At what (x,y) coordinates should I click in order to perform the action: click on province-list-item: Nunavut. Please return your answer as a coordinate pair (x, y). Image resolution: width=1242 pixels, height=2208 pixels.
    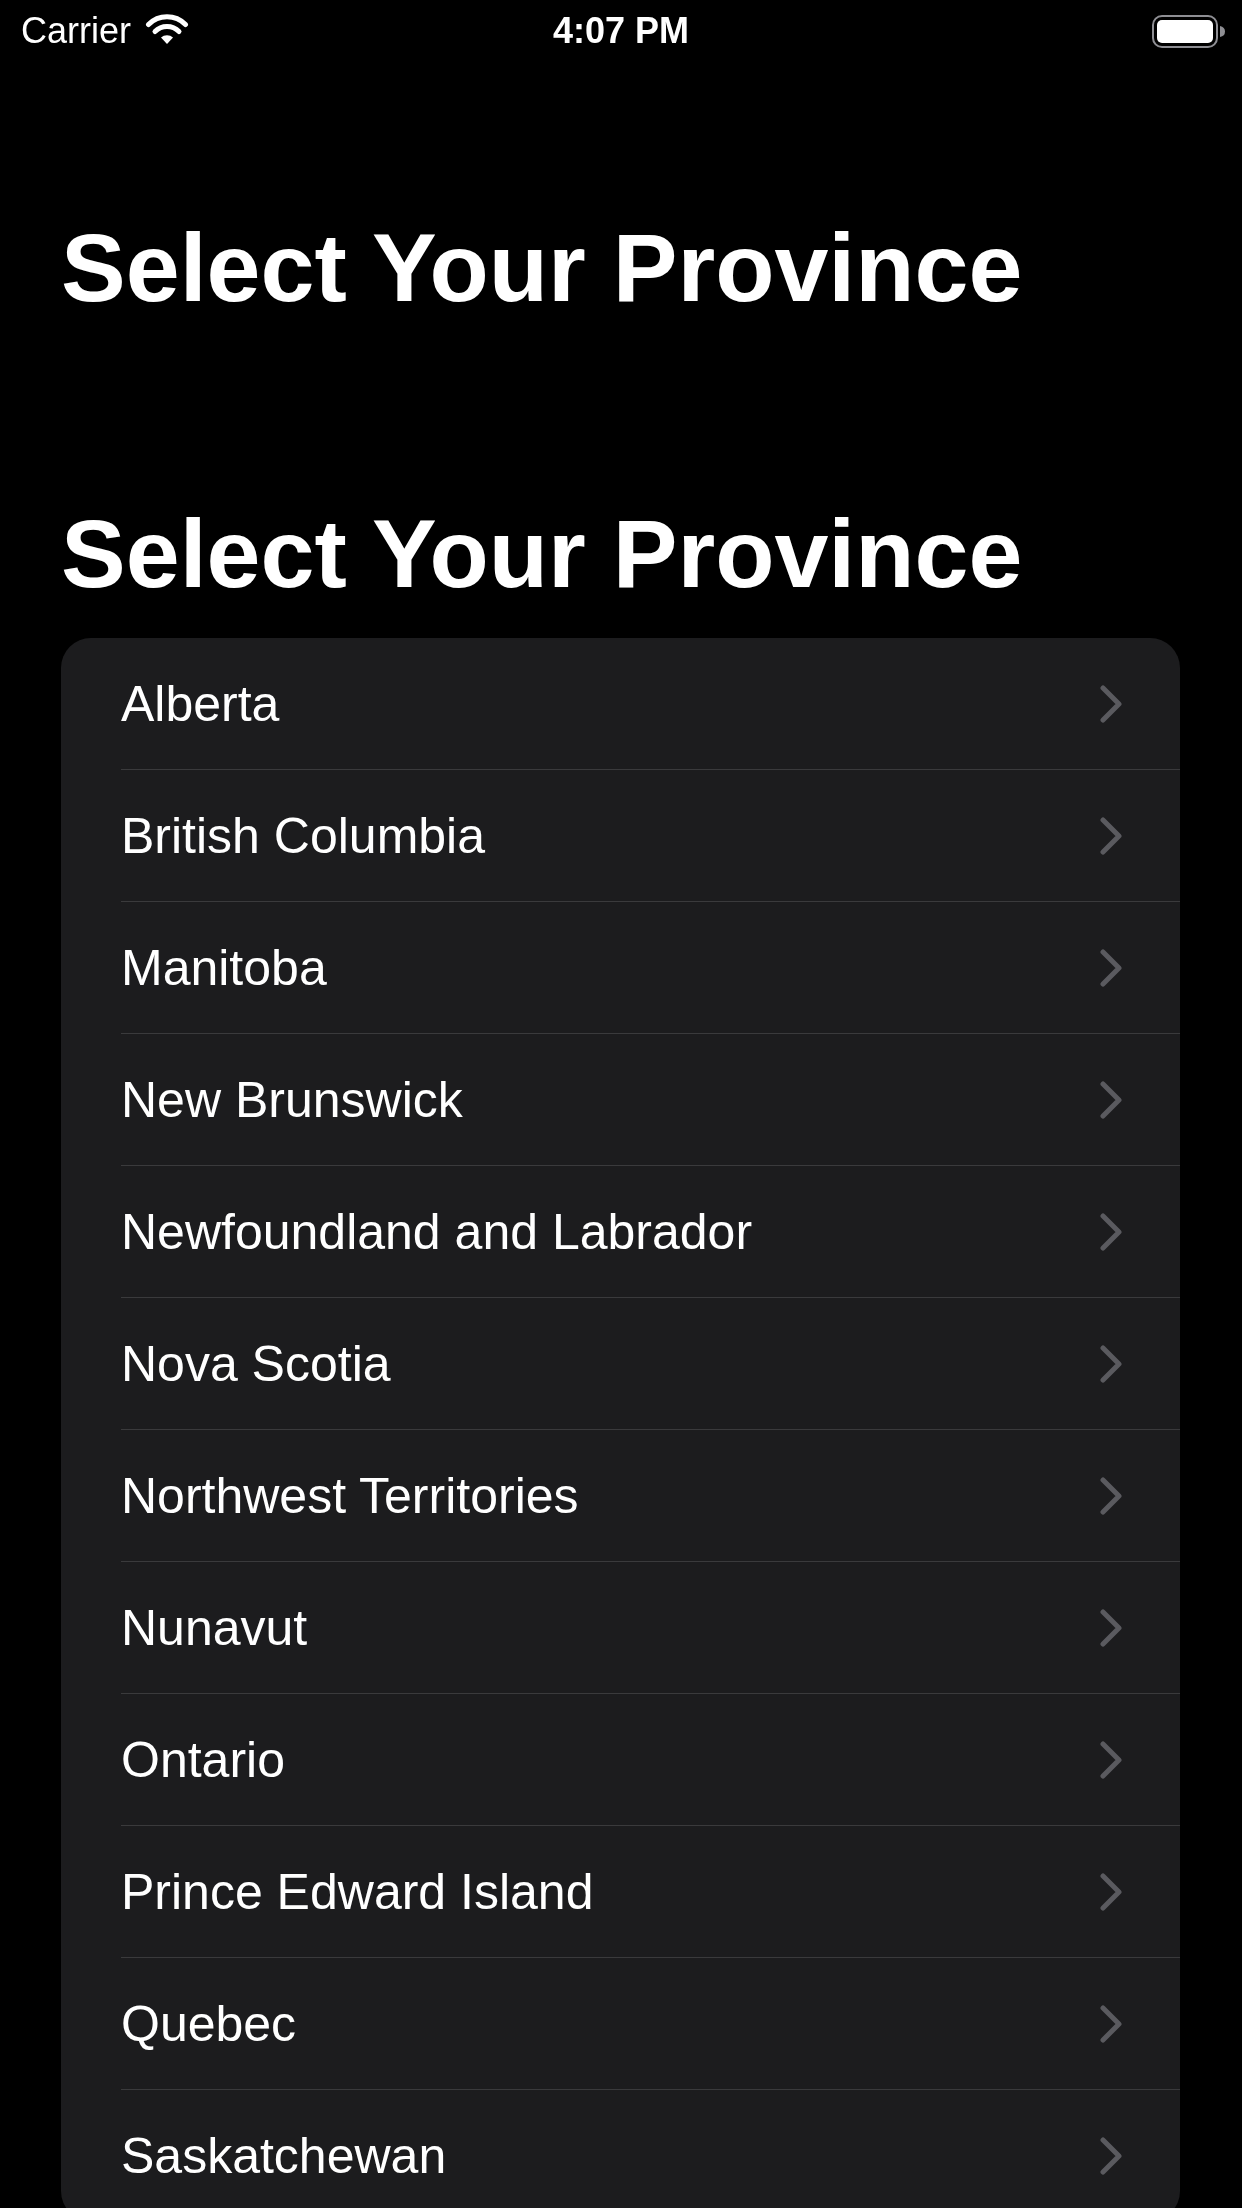
    Looking at the image, I should click on (620, 1627).